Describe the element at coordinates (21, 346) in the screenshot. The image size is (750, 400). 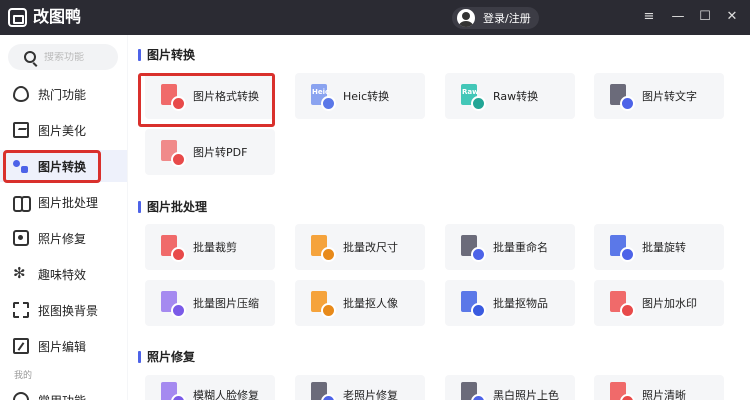
I see `edit-icon` at that location.